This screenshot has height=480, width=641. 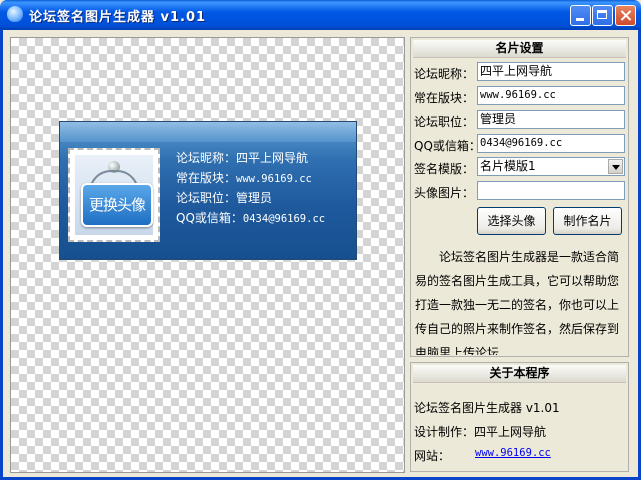 What do you see at coordinates (602, 15) in the screenshot?
I see `maximize-button` at bounding box center [602, 15].